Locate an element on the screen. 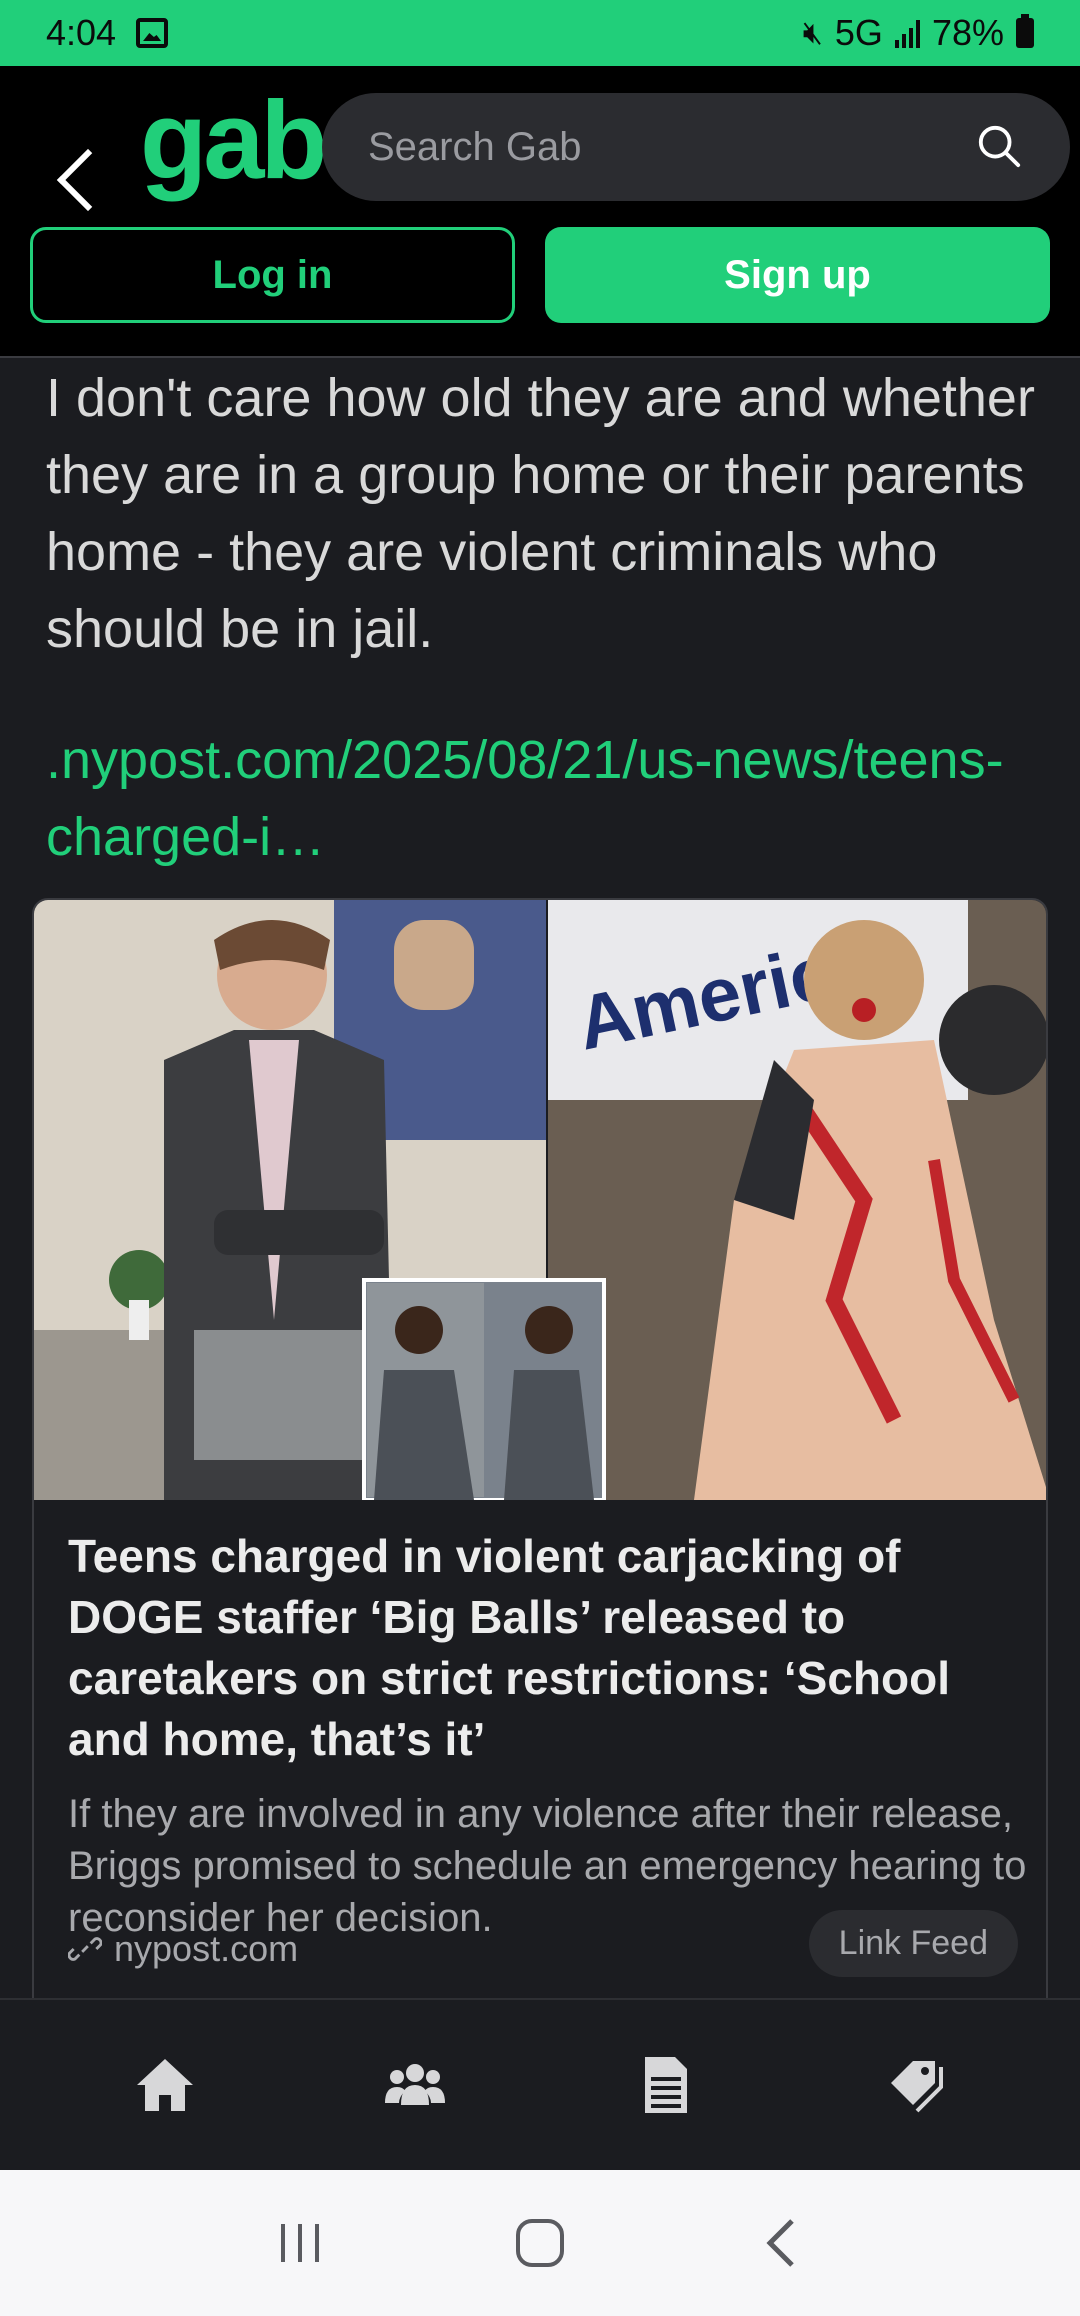 The image size is (1080, 2316). domain-label: nypost.com is located at coordinates (206, 1948).